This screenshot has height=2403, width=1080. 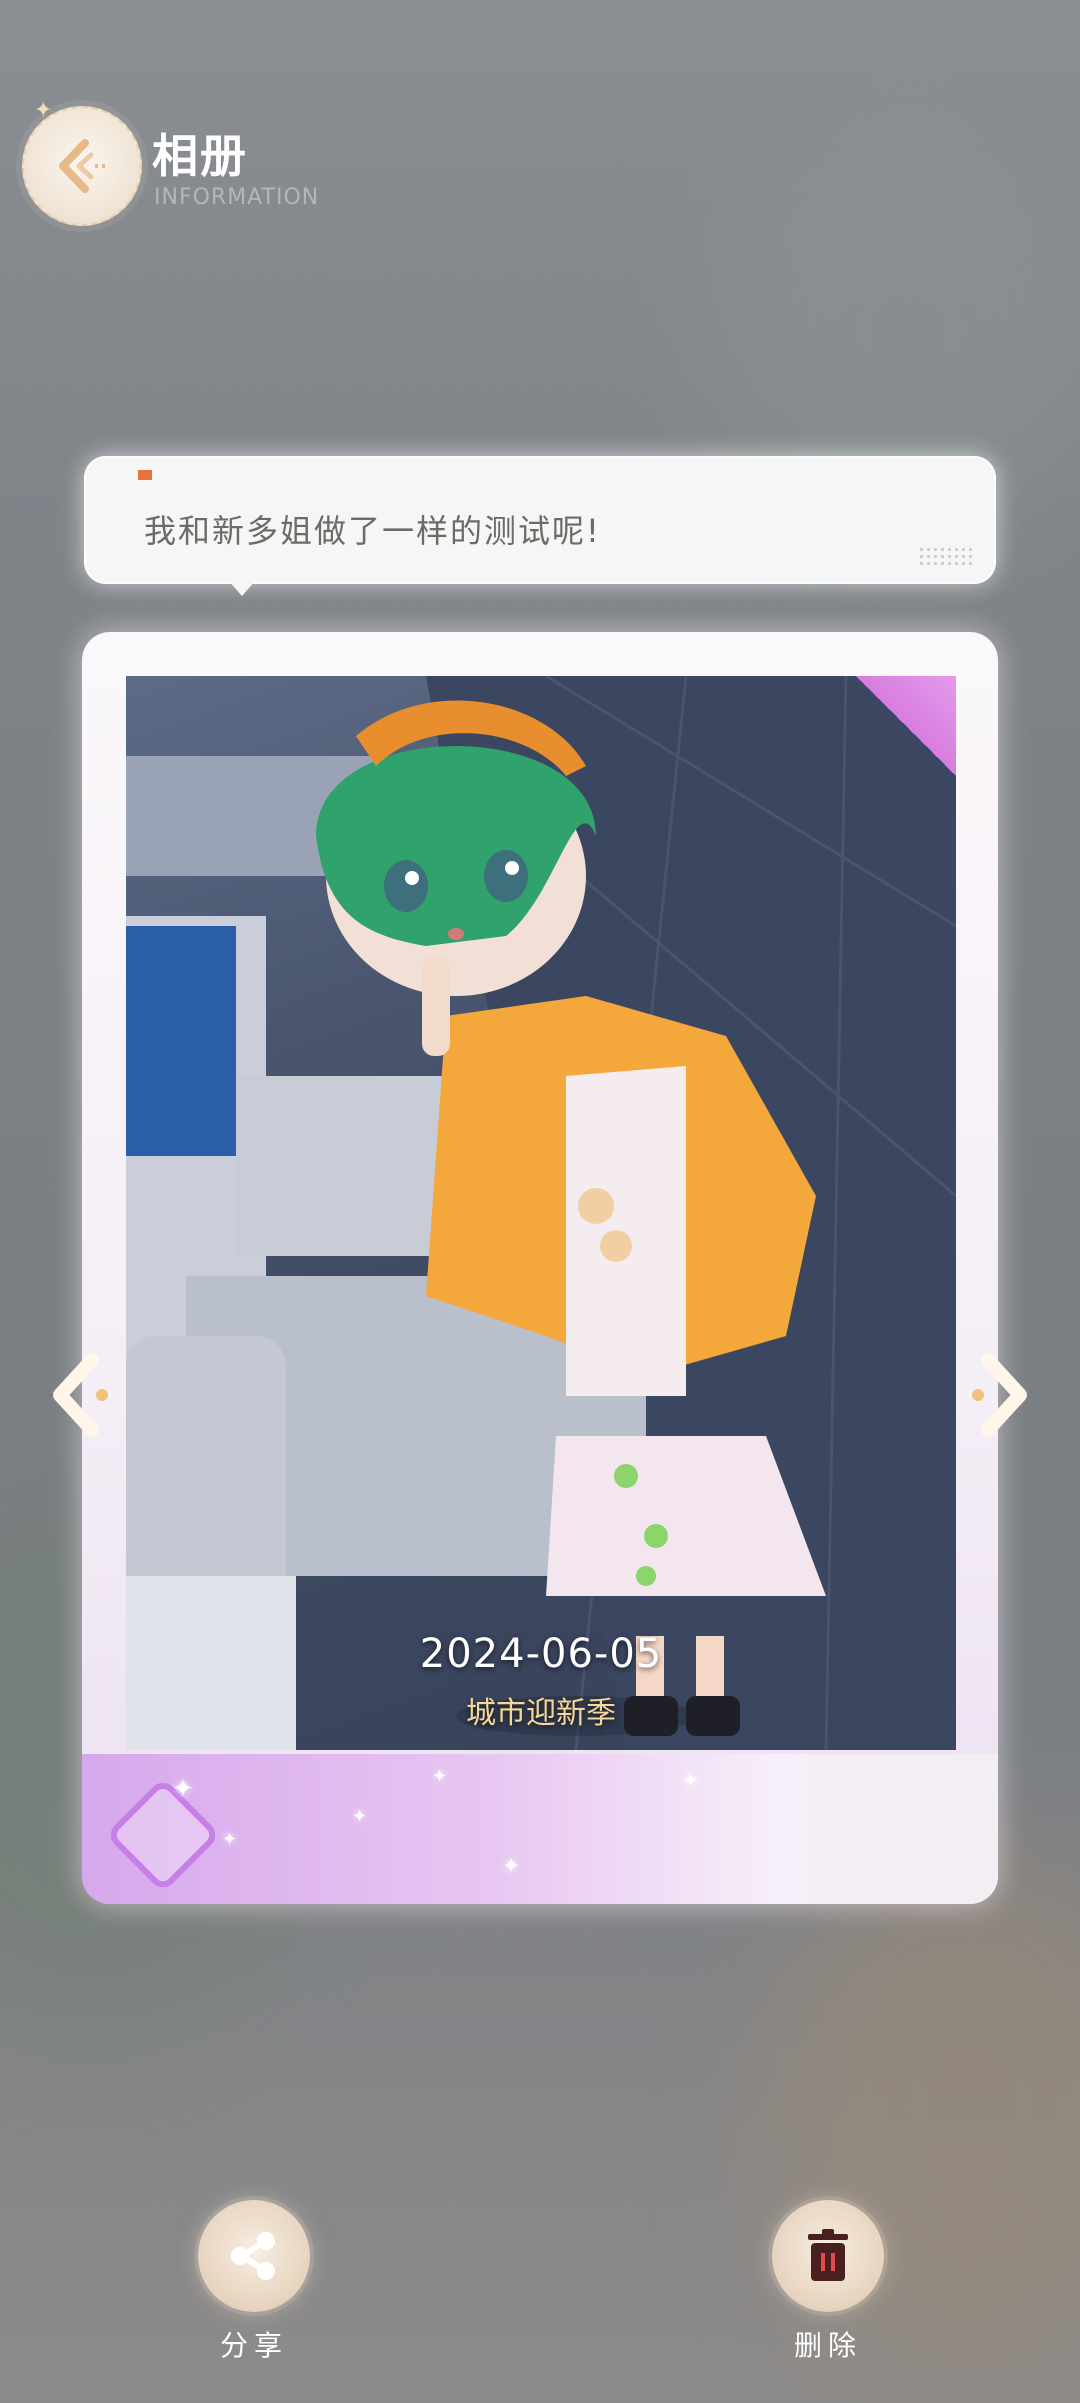 I want to click on chevron-left-icon, so click(x=80, y=1395).